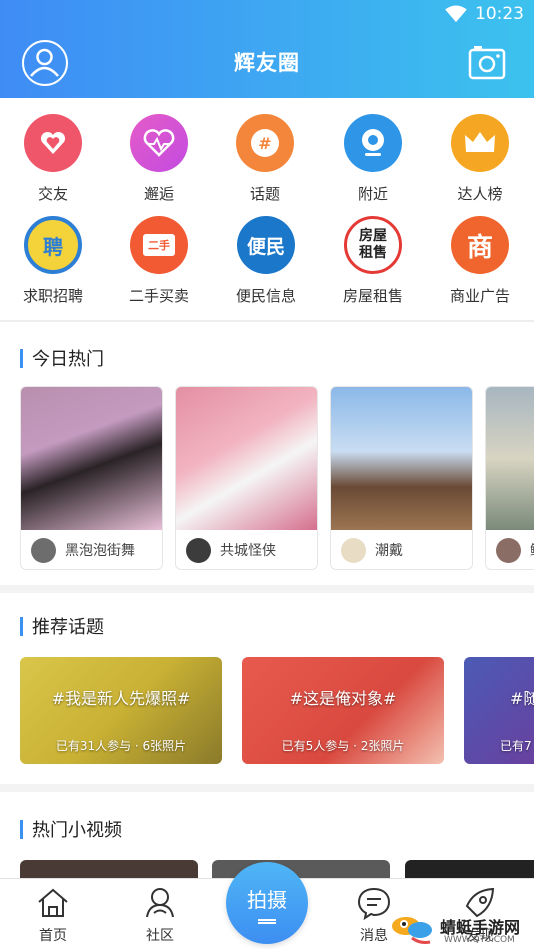 This screenshot has width=534, height=949. I want to click on grid-item-convenience: 便民 便民信息, so click(266, 261).